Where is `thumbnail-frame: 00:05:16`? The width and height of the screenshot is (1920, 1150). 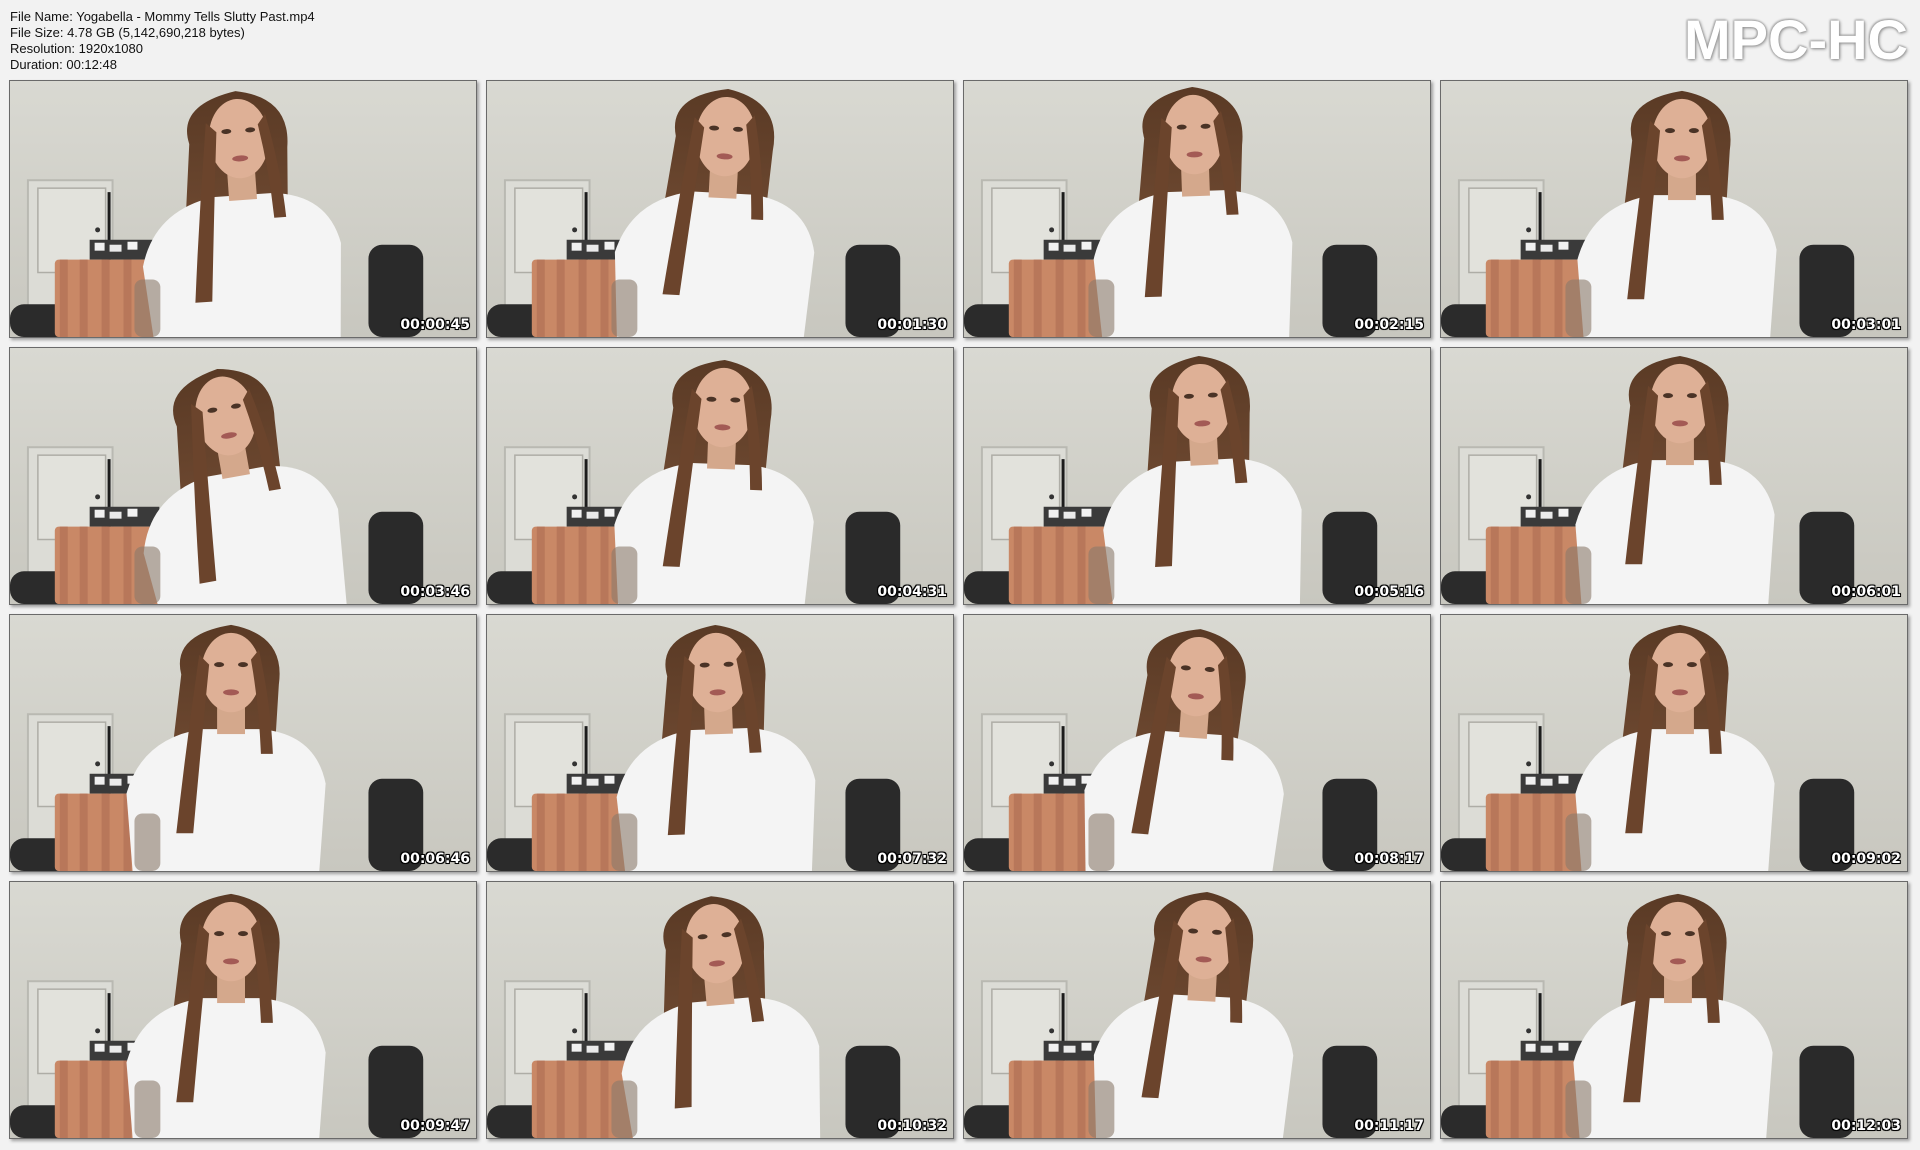
thumbnail-frame: 00:05:16 is located at coordinates (1197, 476).